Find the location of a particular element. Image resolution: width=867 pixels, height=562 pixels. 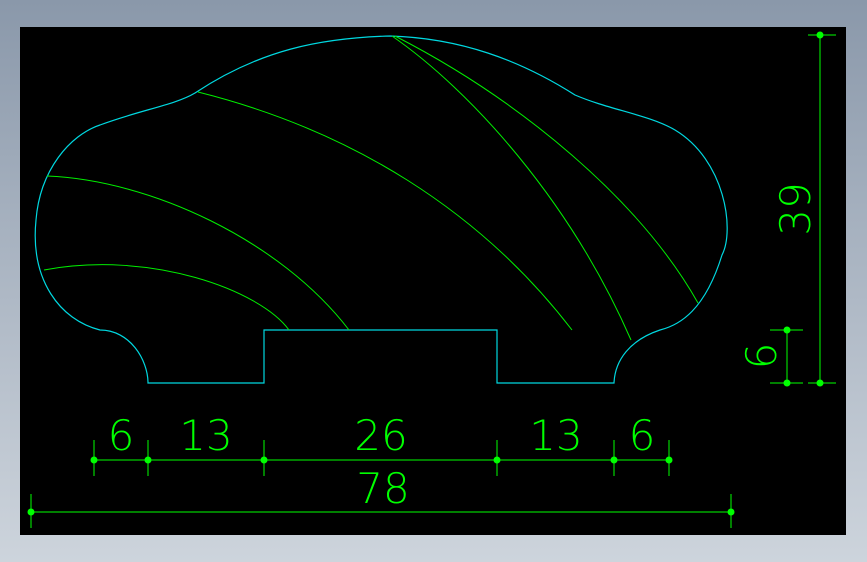

step-height-dimension: 6 is located at coordinates (770, 356).